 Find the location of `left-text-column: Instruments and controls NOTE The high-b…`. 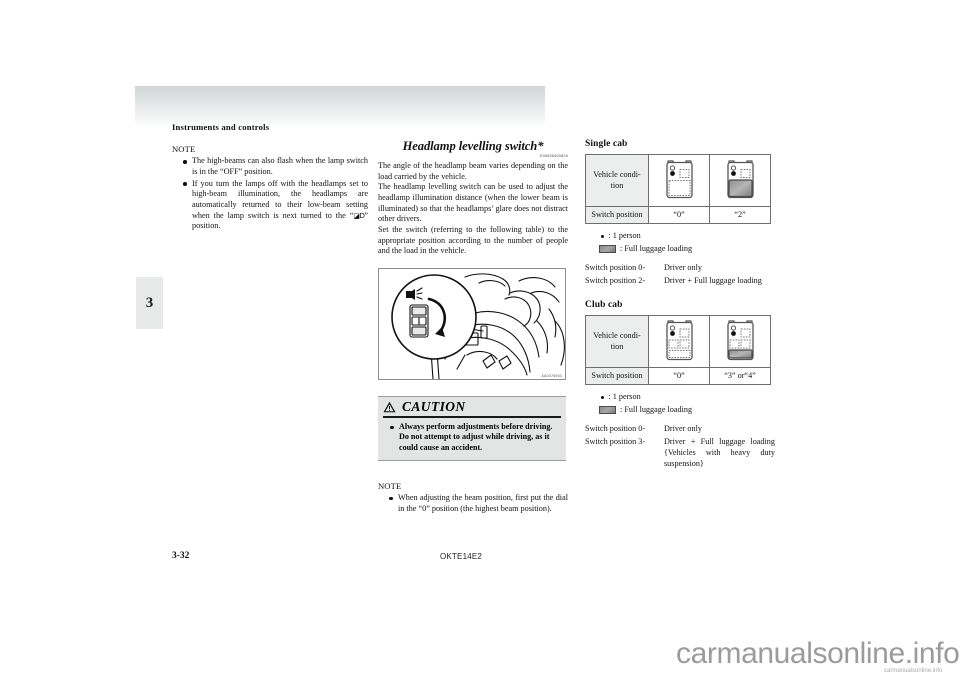

left-text-column: Instruments and controls NOTE The high-b… is located at coordinates (270, 177).